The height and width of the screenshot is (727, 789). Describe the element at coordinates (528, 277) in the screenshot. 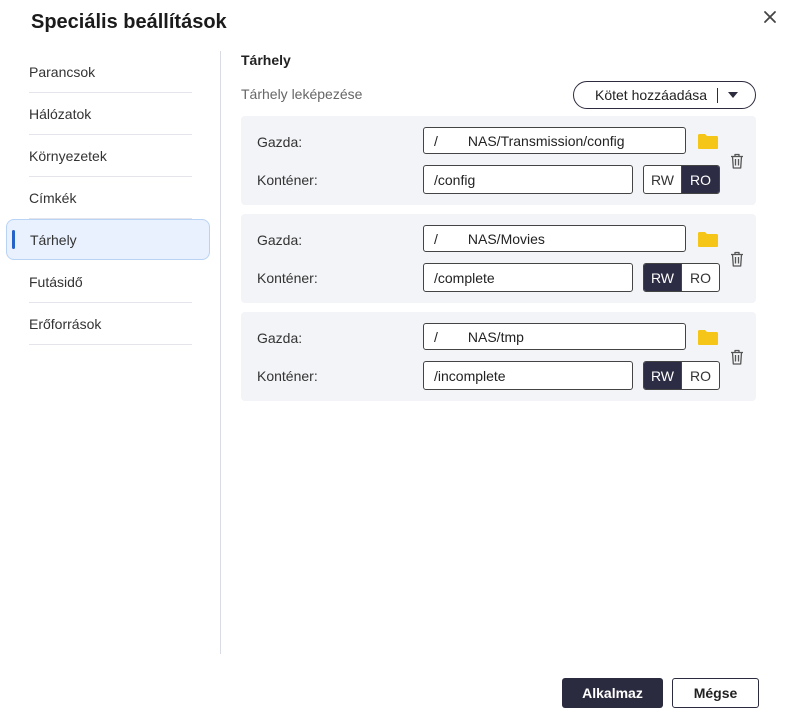

I see `container-path-input: /complete` at that location.